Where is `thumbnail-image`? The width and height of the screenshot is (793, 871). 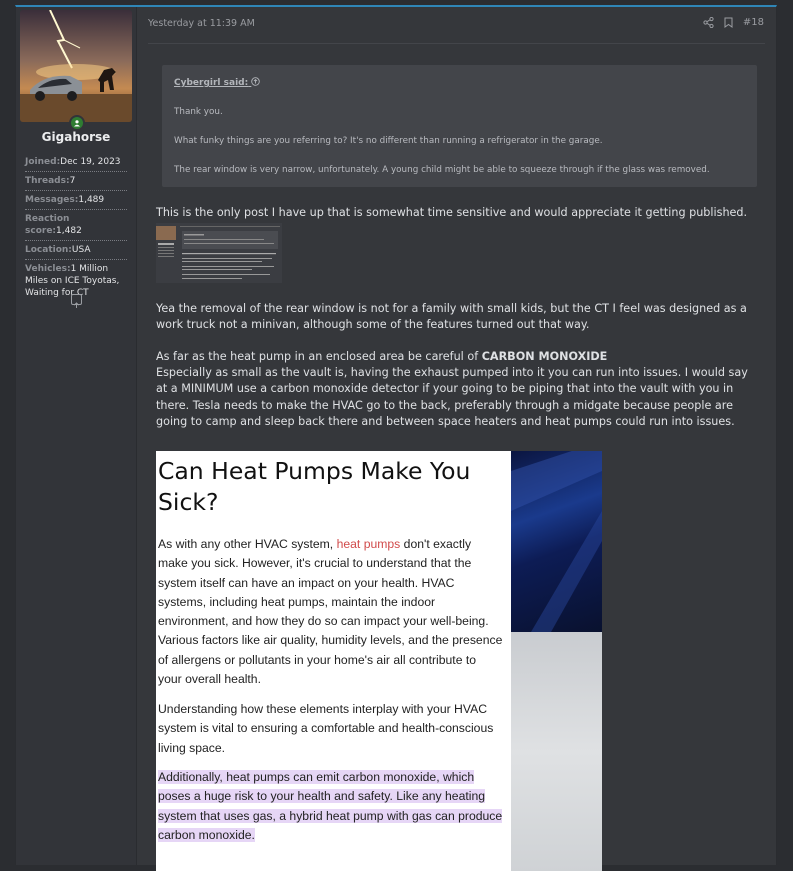
thumbnail-image is located at coordinates (219, 253).